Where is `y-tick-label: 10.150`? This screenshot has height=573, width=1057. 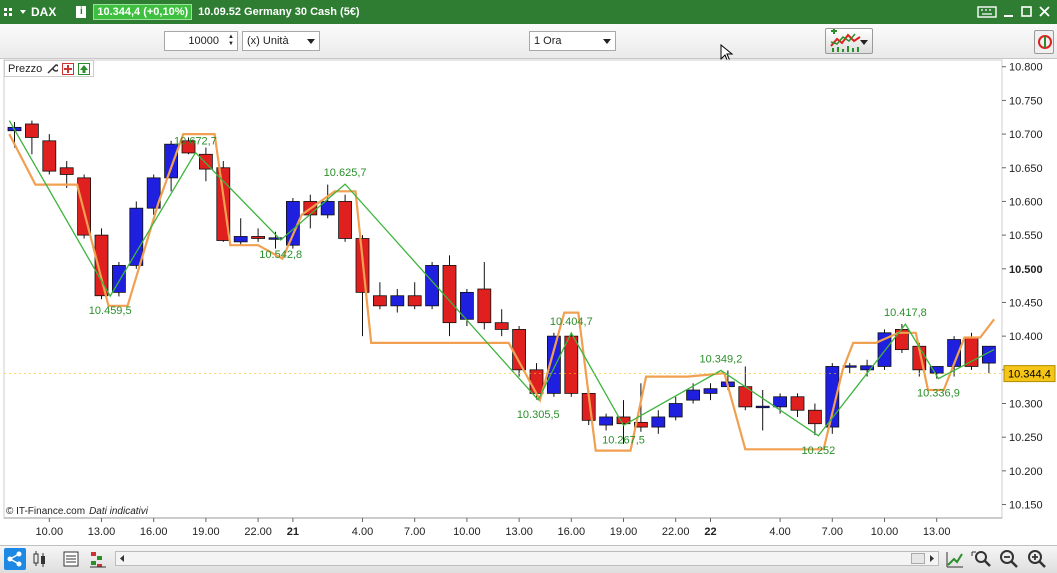 y-tick-label: 10.150 is located at coordinates (1026, 506).